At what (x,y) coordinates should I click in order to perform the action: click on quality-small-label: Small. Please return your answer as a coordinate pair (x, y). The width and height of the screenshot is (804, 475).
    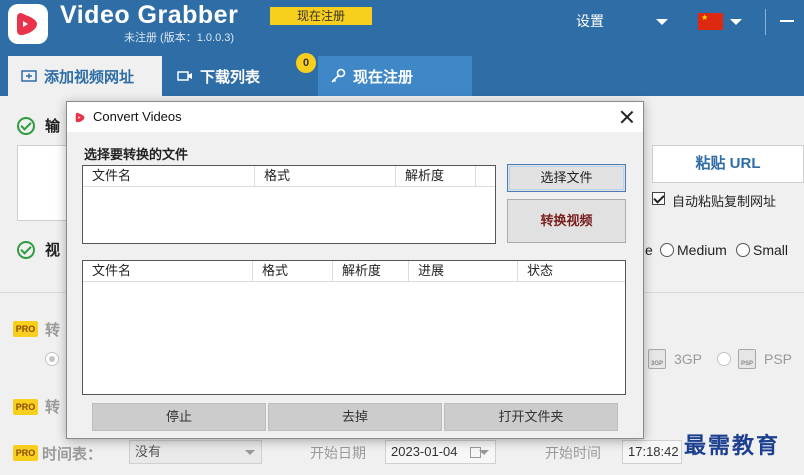
    Looking at the image, I should click on (771, 250).